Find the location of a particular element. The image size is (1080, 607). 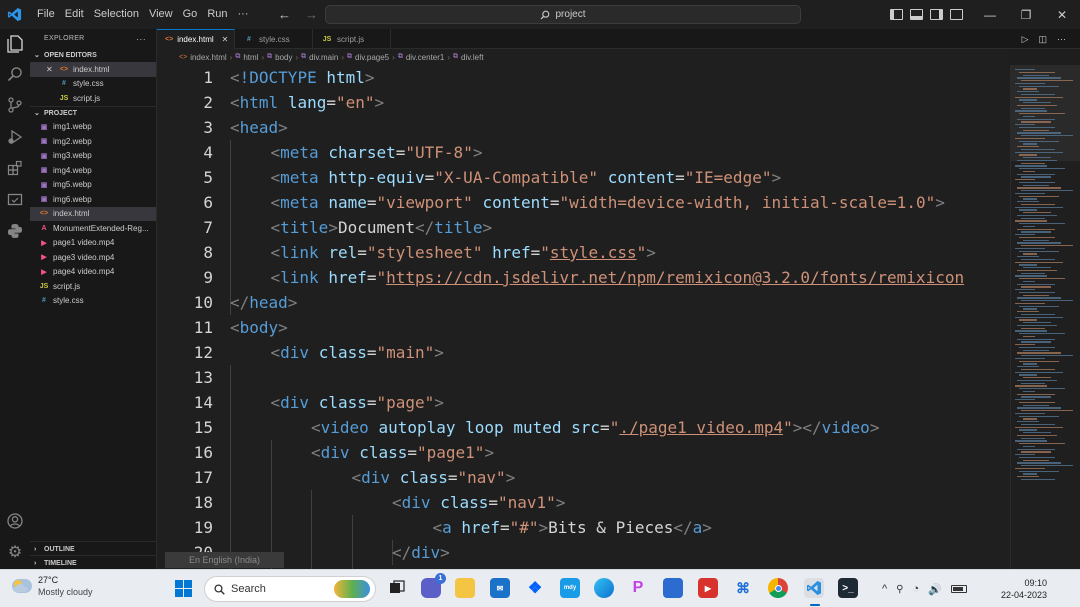

file-tree-item: ▶ page1 video.mp4 is located at coordinates (93, 243).